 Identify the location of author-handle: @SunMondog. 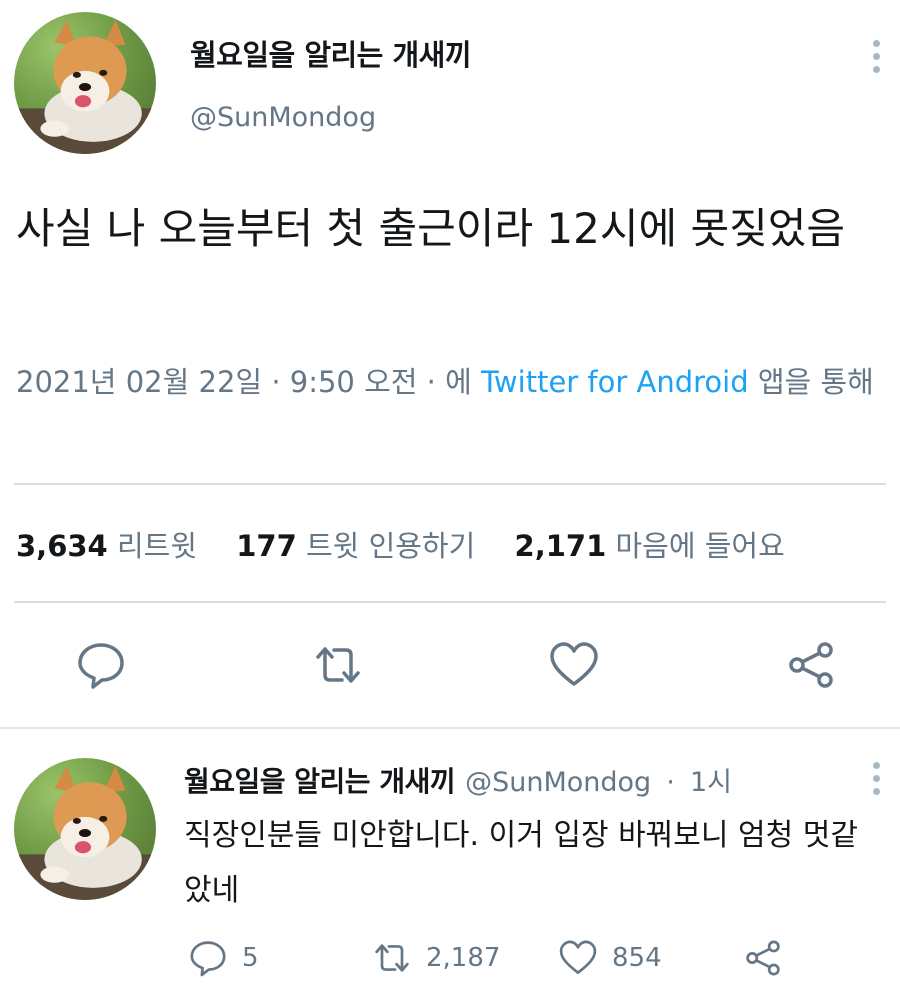
(283, 117).